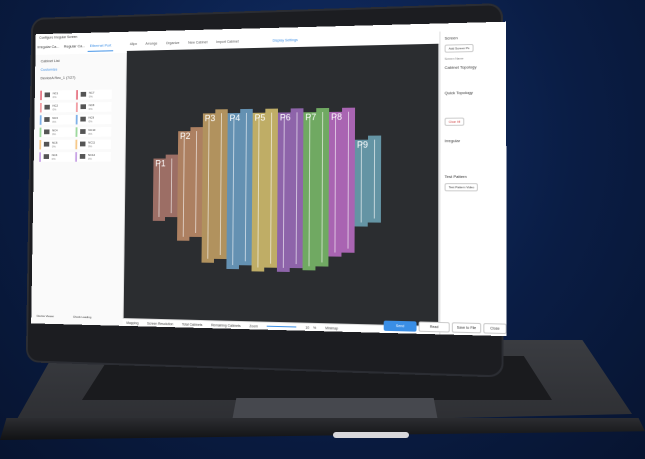 This screenshot has height=459, width=645. I want to click on cabinet-card: NC4 0%, so click(57, 132).